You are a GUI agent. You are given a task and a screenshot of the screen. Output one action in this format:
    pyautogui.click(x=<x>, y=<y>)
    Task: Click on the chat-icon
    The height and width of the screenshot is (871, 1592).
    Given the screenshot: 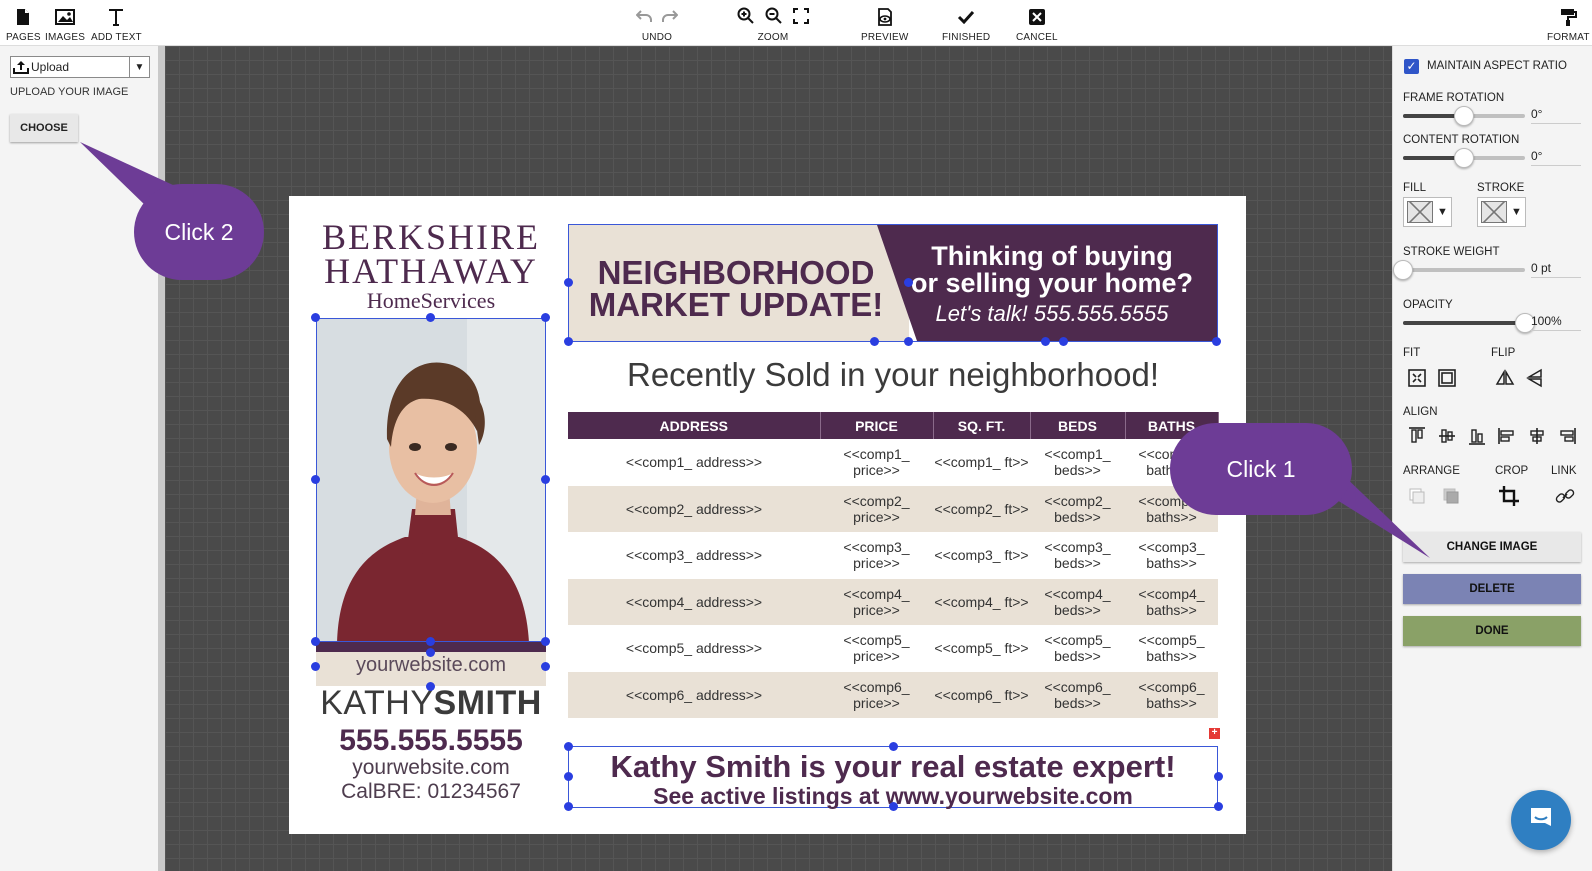 What is the action you would take?
    pyautogui.click(x=1541, y=820)
    